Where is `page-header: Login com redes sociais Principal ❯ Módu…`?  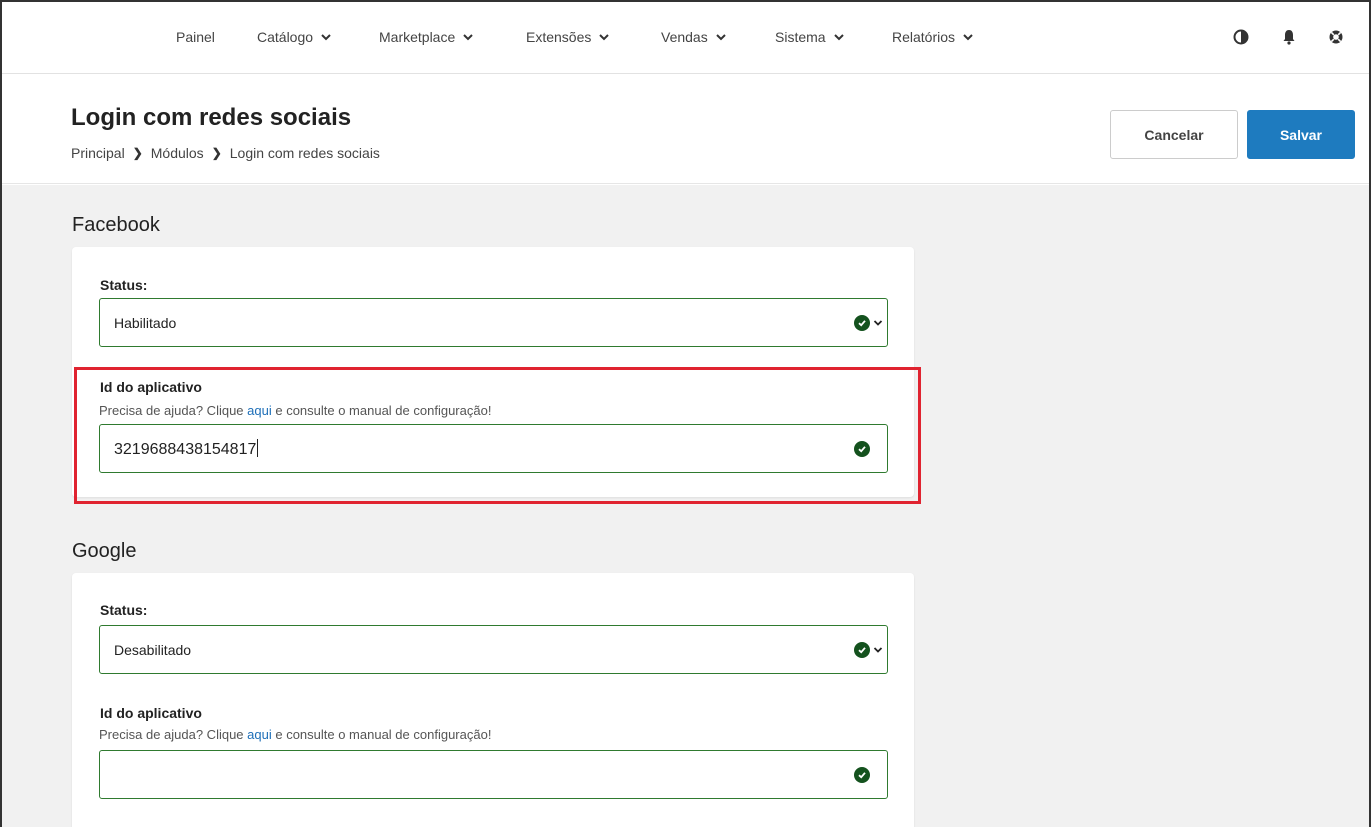 page-header: Login com redes sociais Principal ❯ Módu… is located at coordinates (685, 129).